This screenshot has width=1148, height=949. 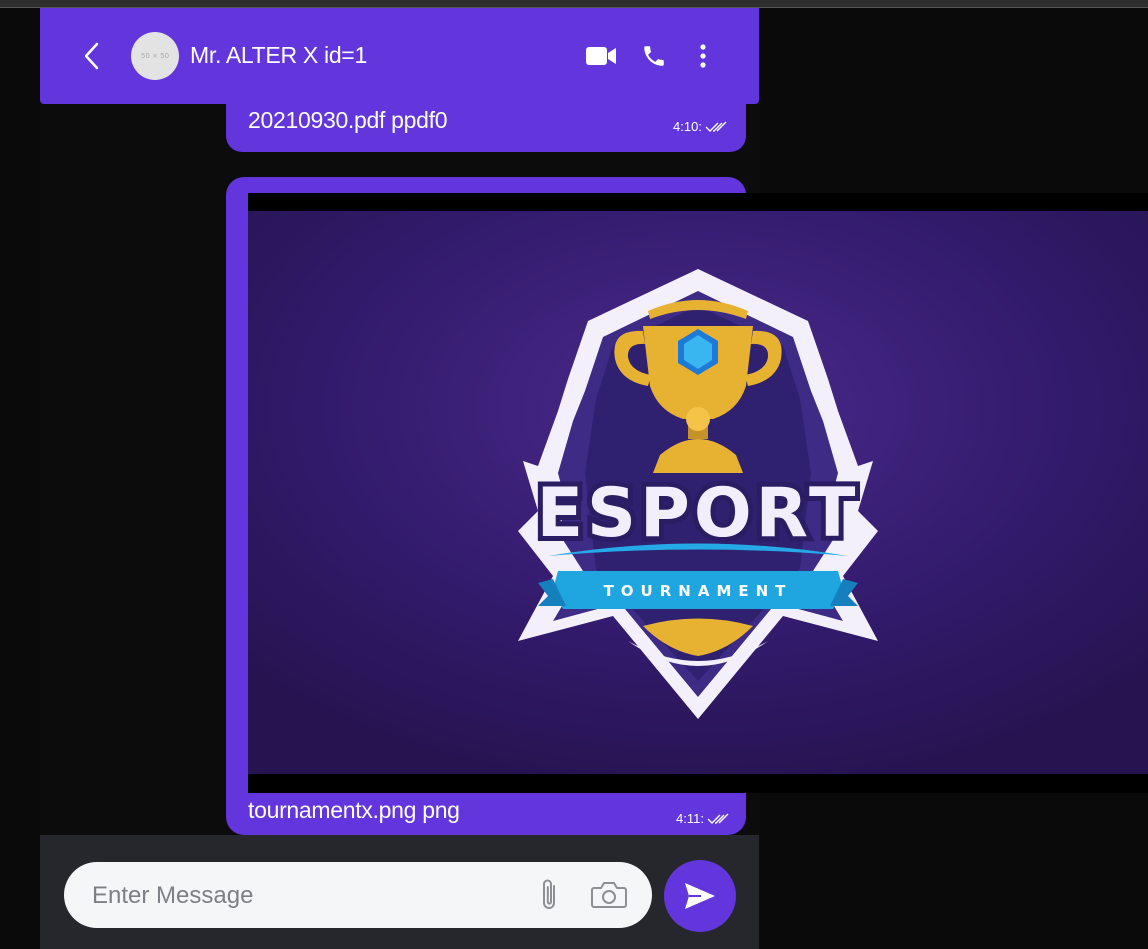 I want to click on message-text: 20210930.pdf ppdf0, so click(x=348, y=120).